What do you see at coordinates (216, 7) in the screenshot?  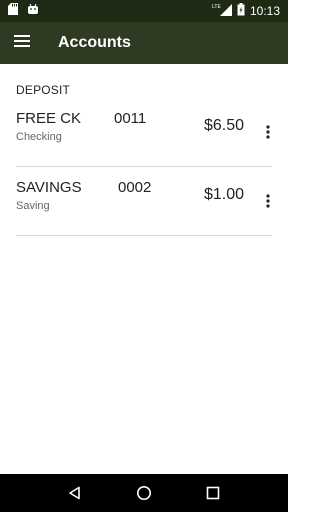 I see `network-label: LTE` at bounding box center [216, 7].